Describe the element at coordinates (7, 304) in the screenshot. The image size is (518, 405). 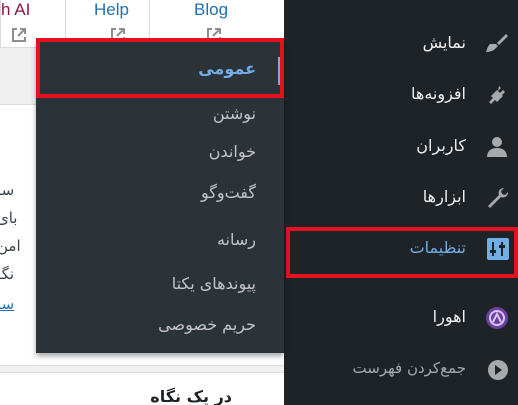
I see `widget-link-fragment: سا` at that location.